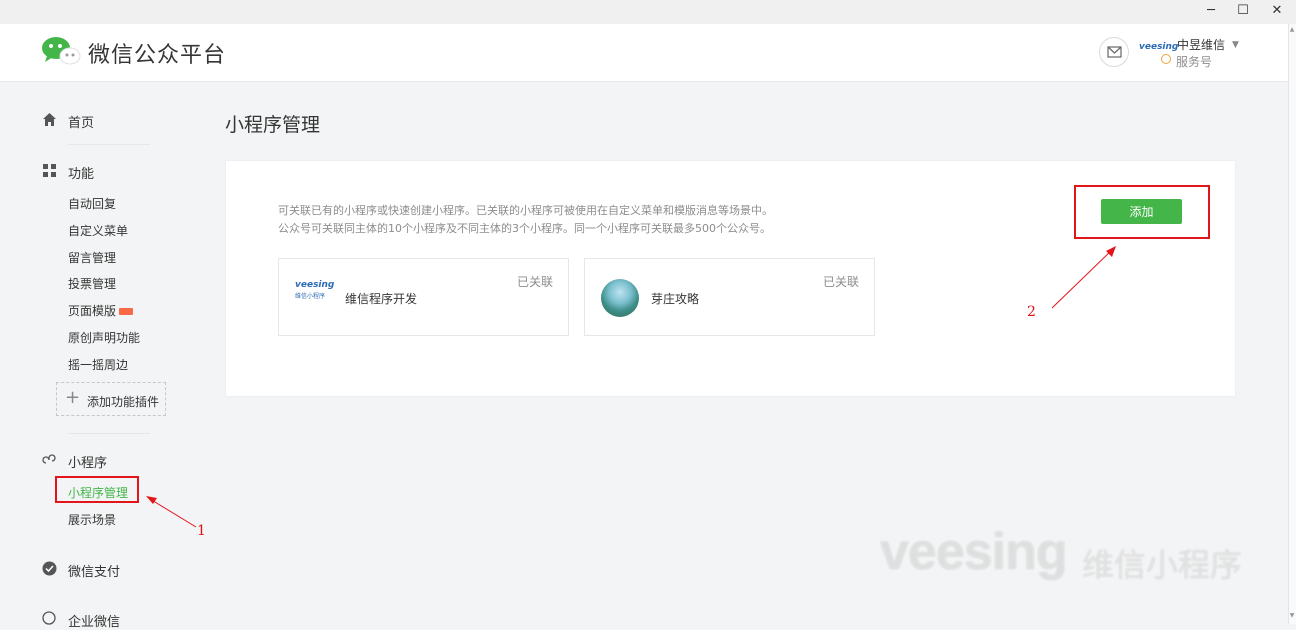 Image resolution: width=1296 pixels, height=630 pixels. What do you see at coordinates (1031, 312) in the screenshot?
I see `annotation-label-2: 2` at bounding box center [1031, 312].